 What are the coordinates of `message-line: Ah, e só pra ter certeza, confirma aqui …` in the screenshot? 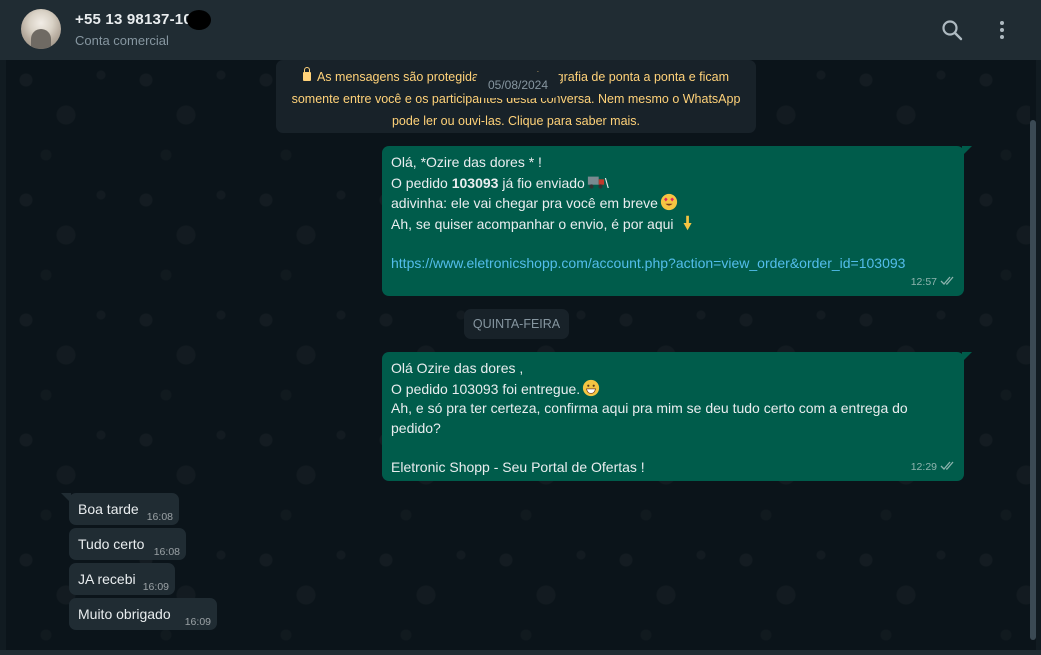 It's located at (649, 418).